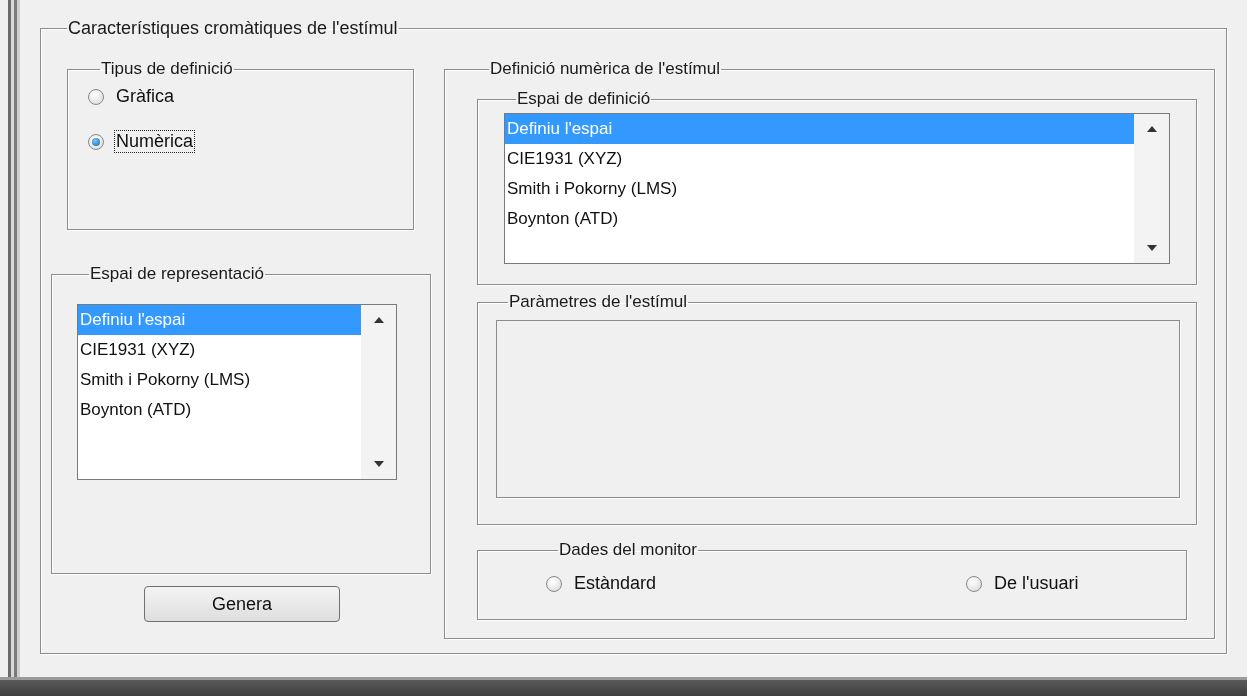  What do you see at coordinates (242, 604) in the screenshot?
I see `generate-button: Genera` at bounding box center [242, 604].